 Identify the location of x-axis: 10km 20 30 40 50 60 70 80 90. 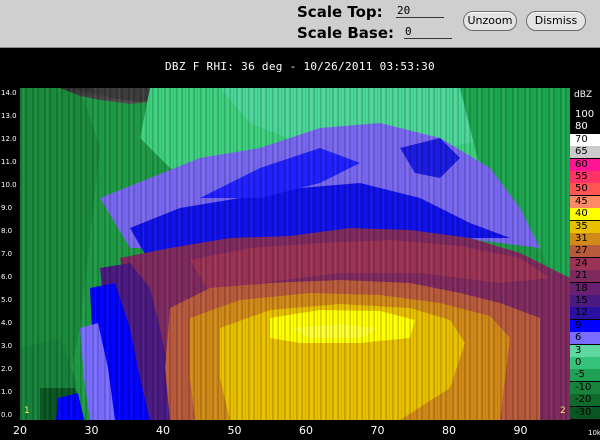
(300, 430).